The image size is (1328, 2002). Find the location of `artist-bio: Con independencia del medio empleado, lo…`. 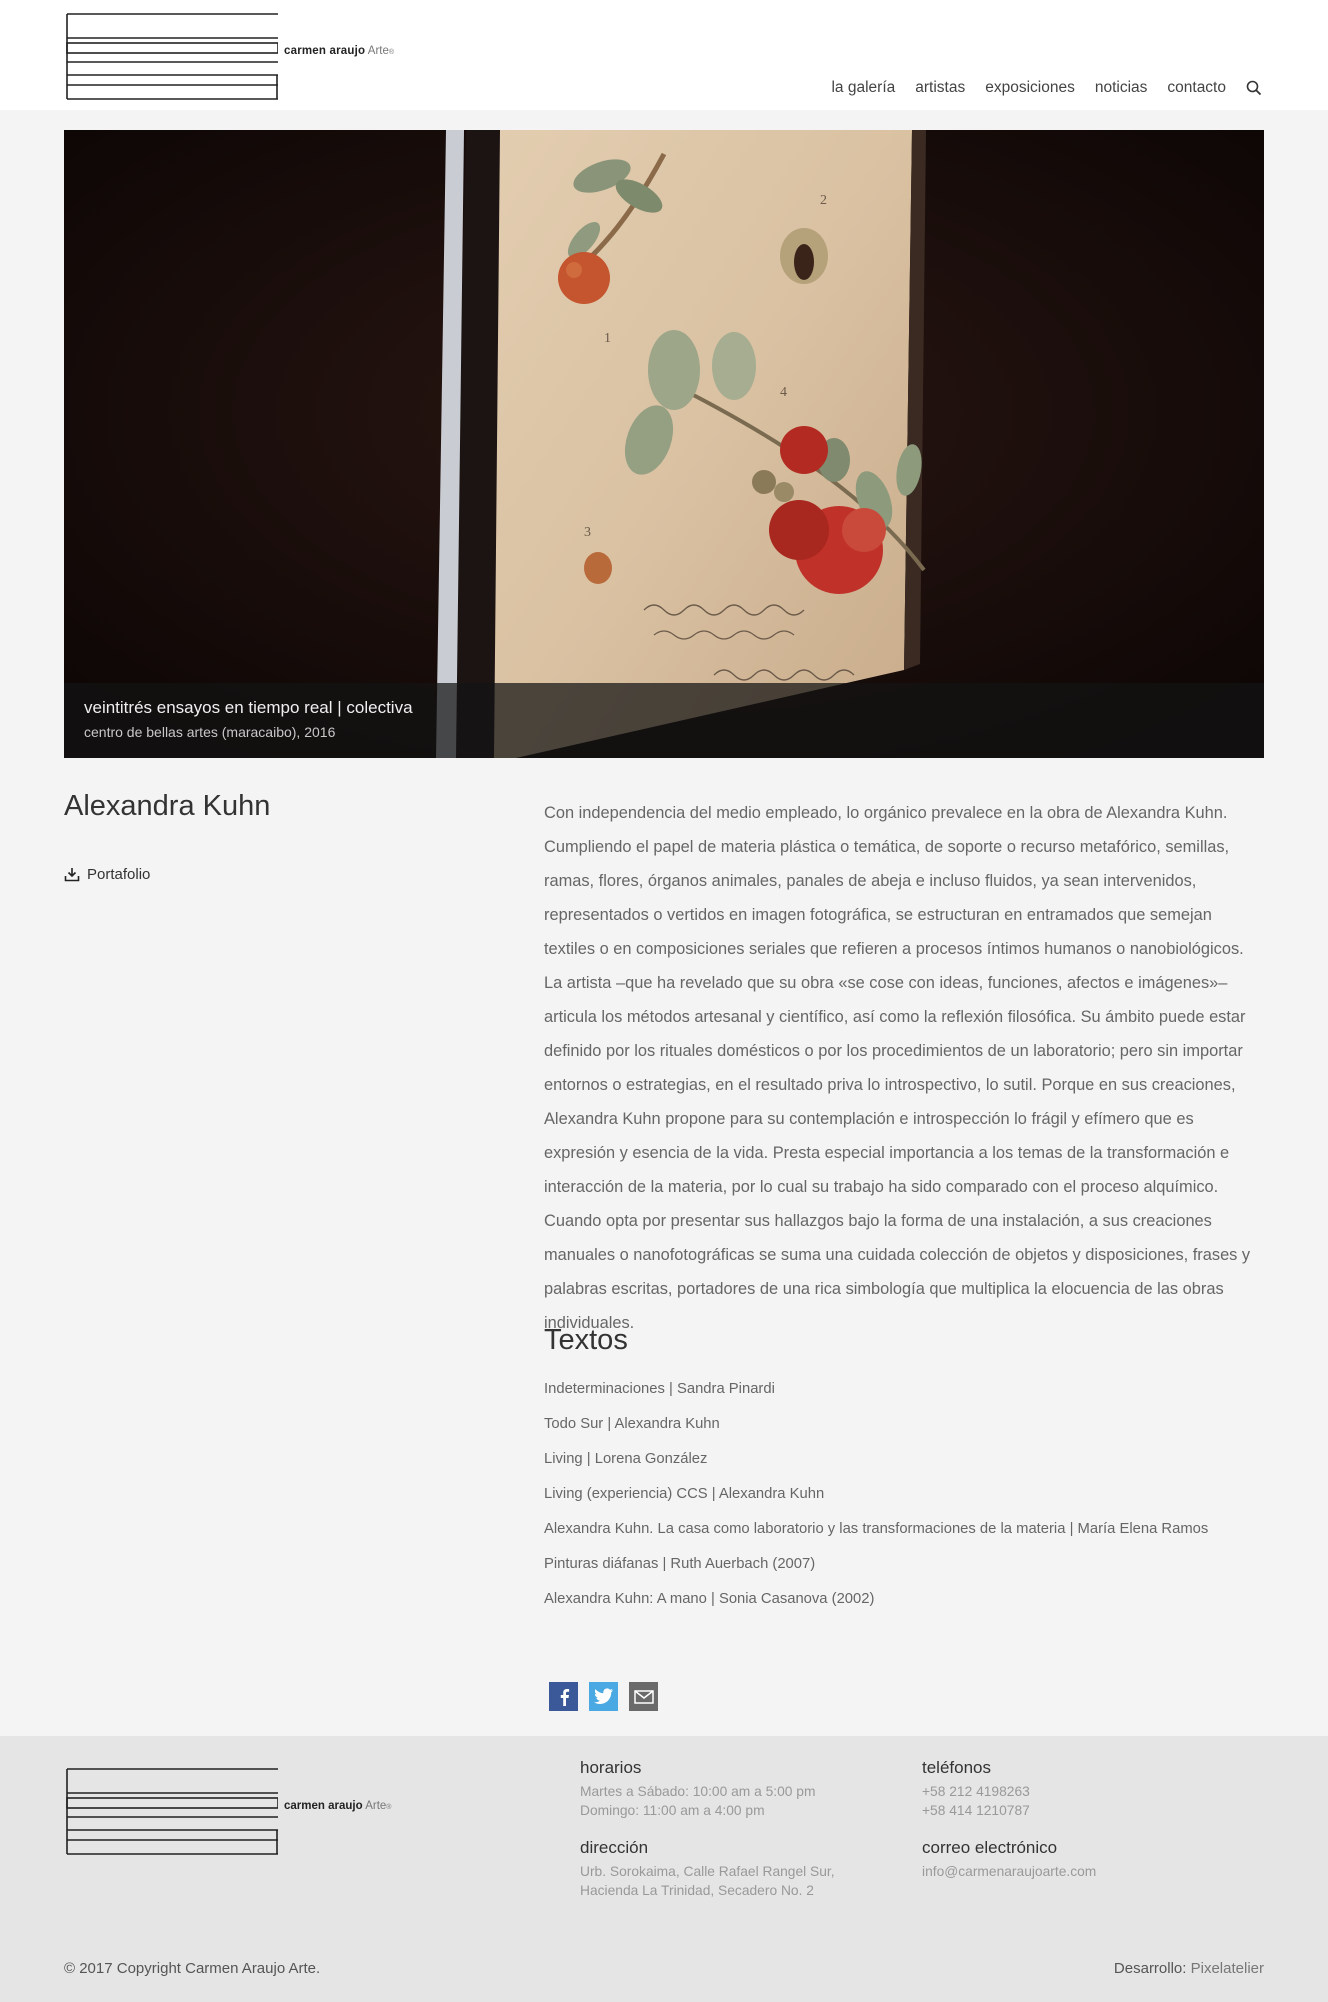

artist-bio: Con independencia del medio empleado, lo… is located at coordinates (897, 1068).